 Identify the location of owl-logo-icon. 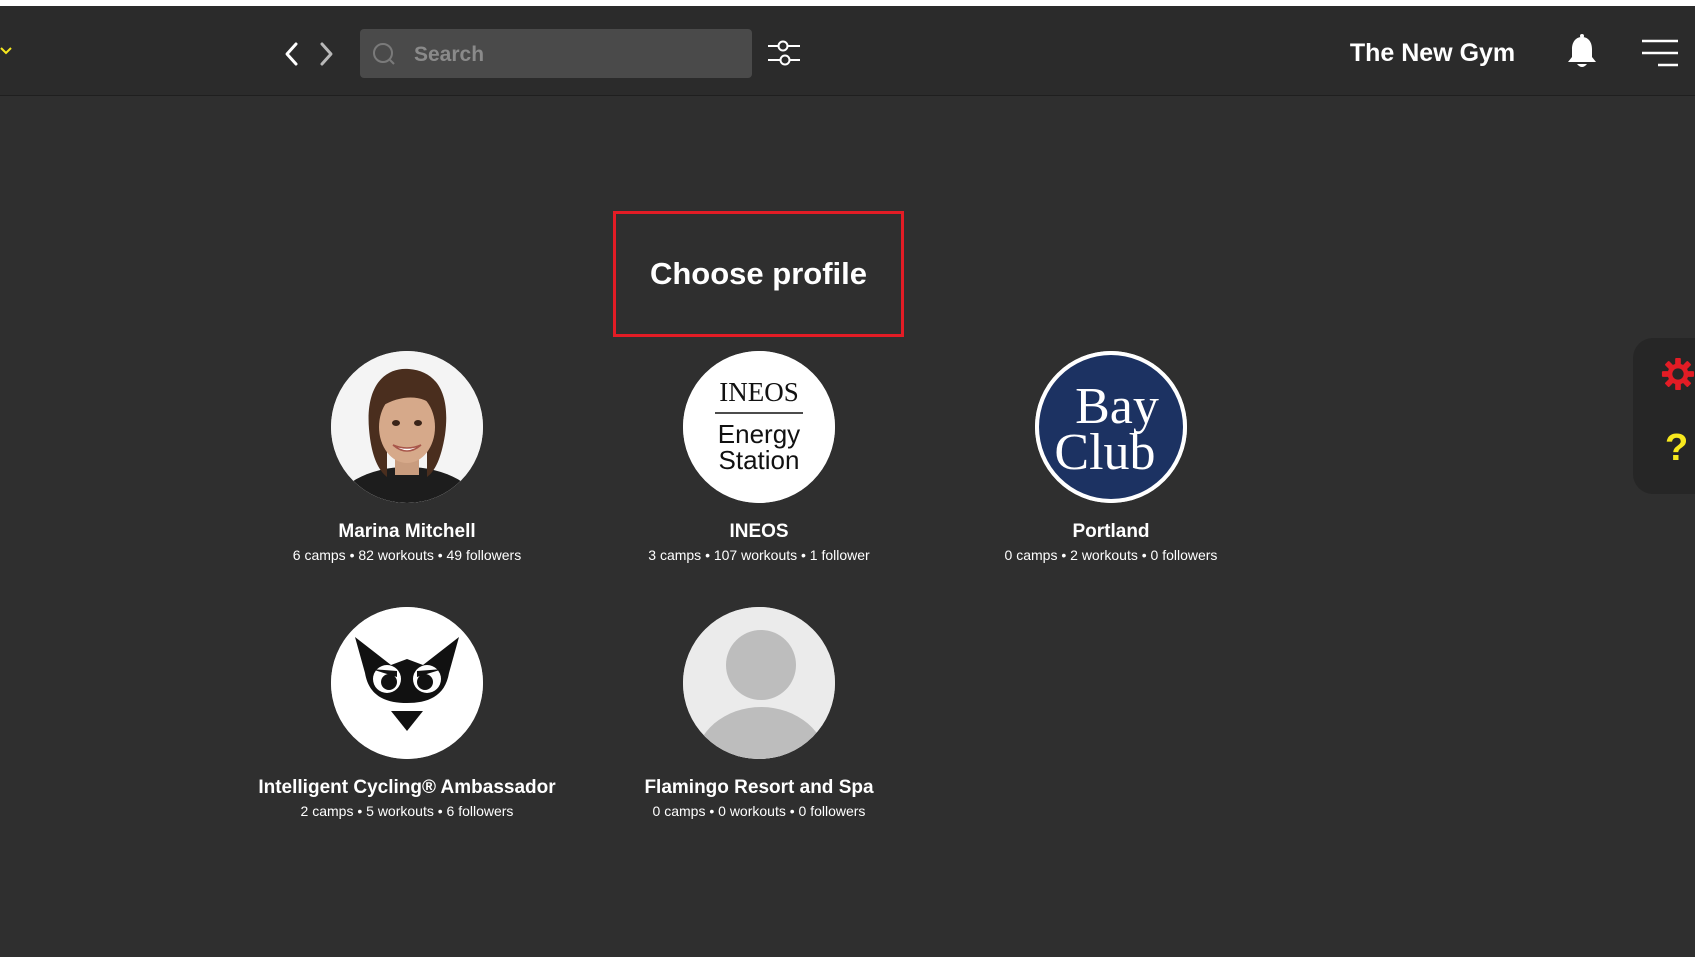
(407, 683).